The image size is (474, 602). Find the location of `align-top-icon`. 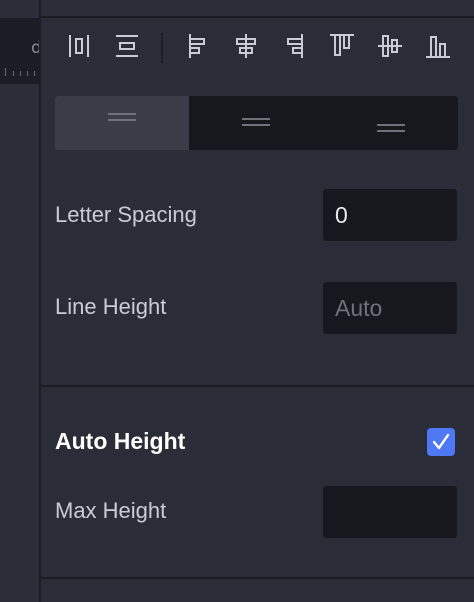

align-top-icon is located at coordinates (342, 46).